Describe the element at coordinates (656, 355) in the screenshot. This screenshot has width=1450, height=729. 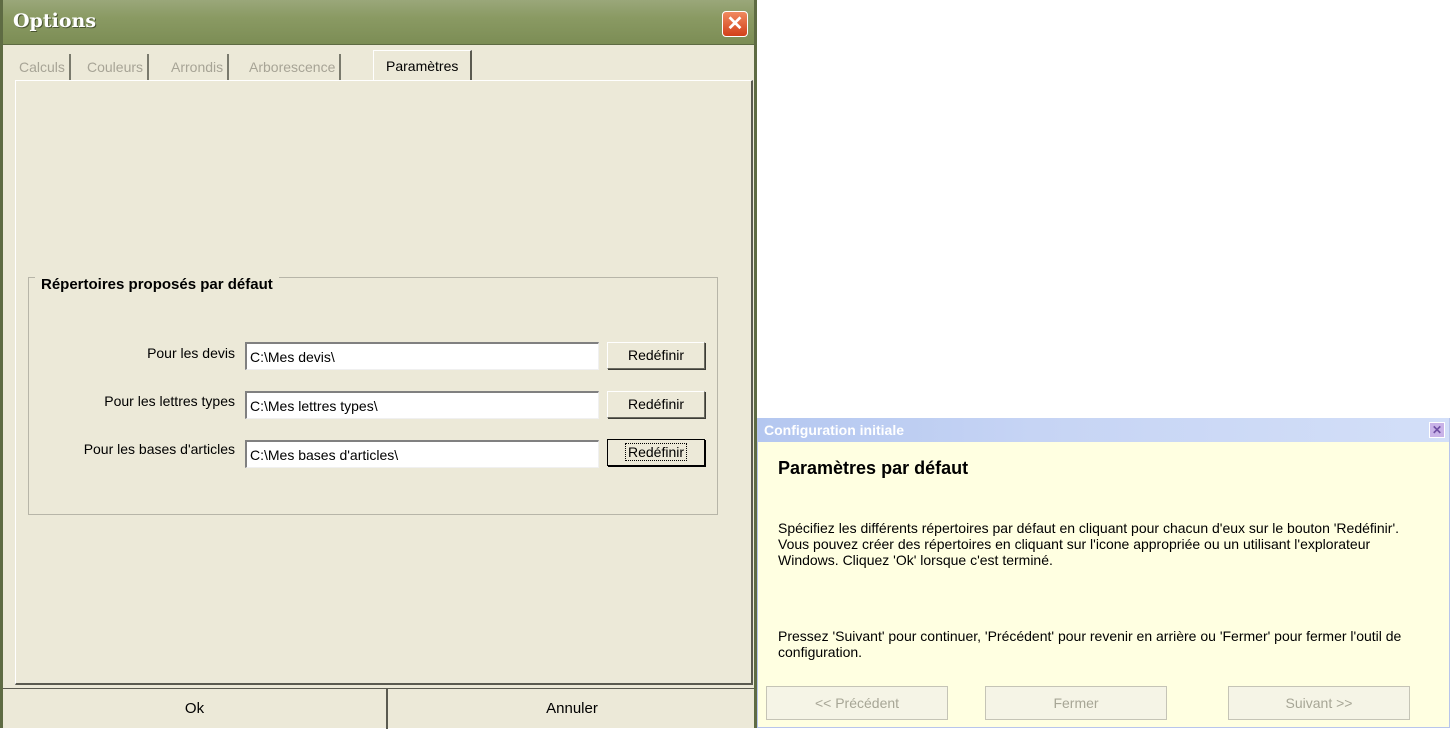
I see `redefine-devis-button: Redéfinir` at that location.